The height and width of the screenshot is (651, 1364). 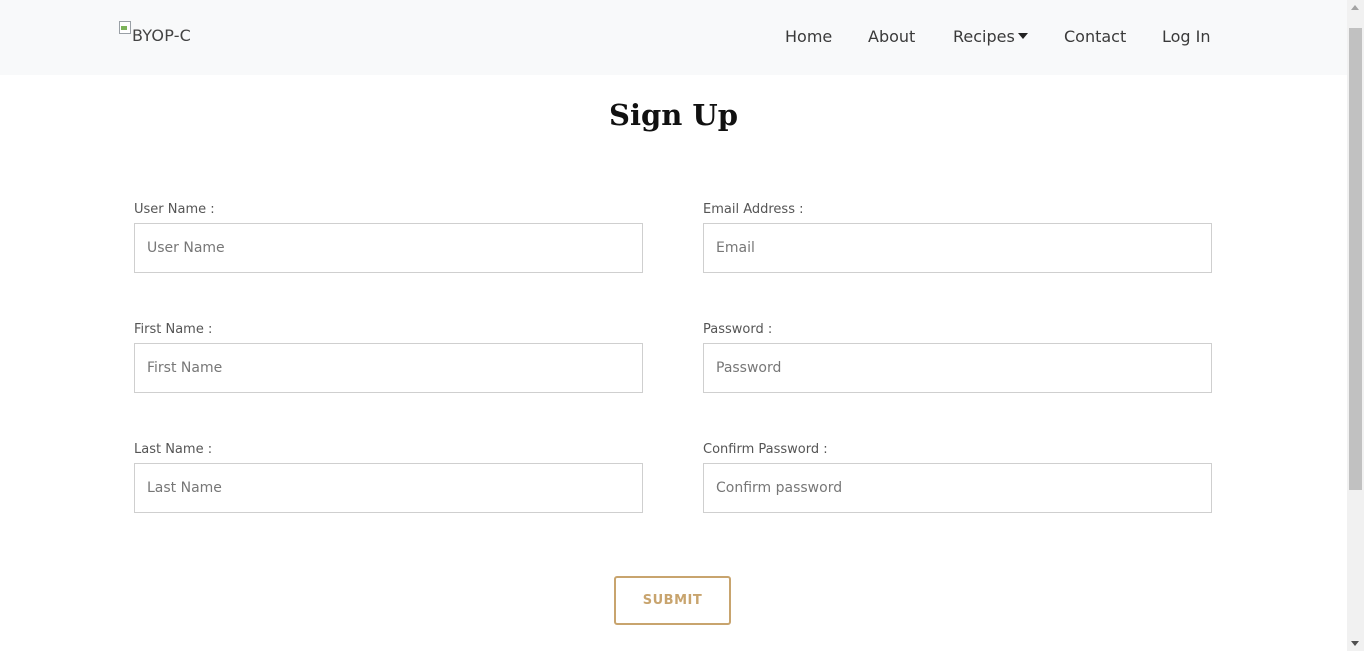 What do you see at coordinates (1186, 36) in the screenshot?
I see `nav-login-link: Log In` at bounding box center [1186, 36].